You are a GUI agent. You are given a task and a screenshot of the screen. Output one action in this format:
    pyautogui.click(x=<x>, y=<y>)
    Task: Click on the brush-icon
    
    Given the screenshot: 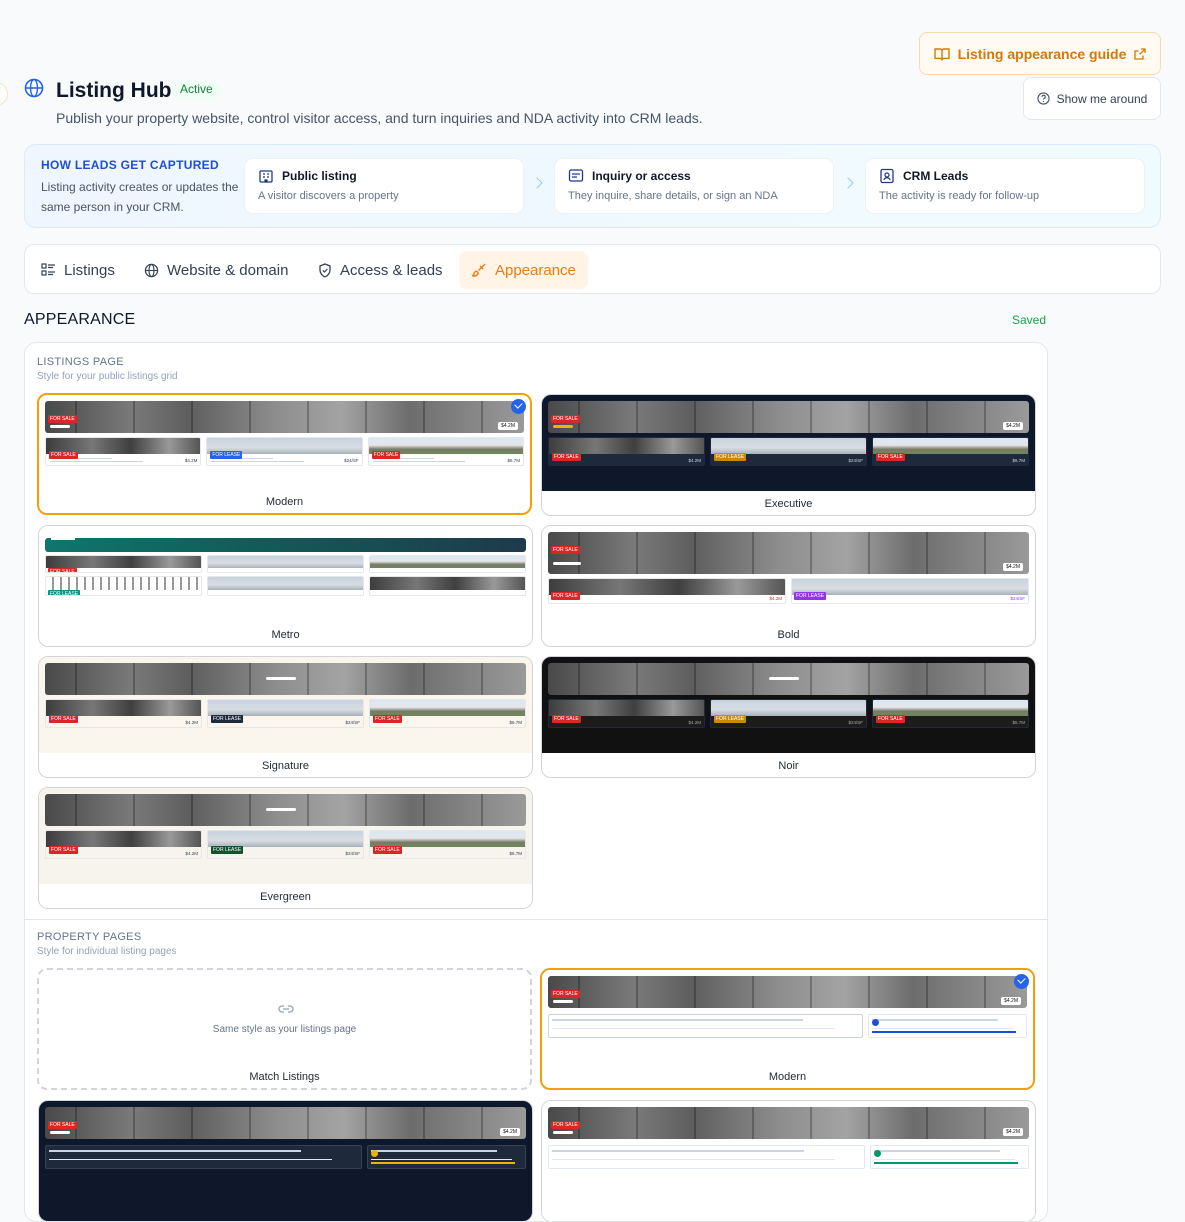 What is the action you would take?
    pyautogui.click(x=478, y=270)
    